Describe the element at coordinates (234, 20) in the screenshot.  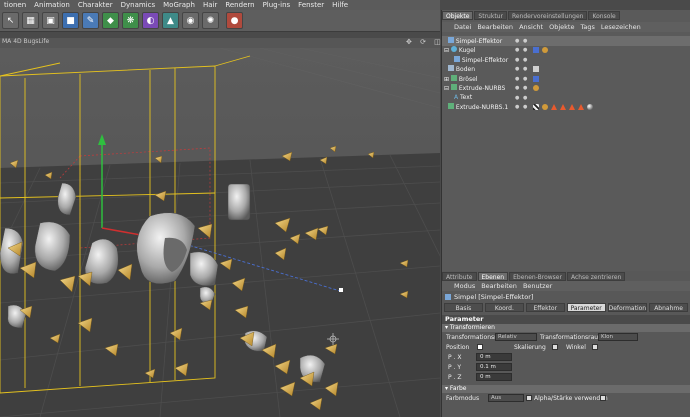
I see `render-icon: ●` at that location.